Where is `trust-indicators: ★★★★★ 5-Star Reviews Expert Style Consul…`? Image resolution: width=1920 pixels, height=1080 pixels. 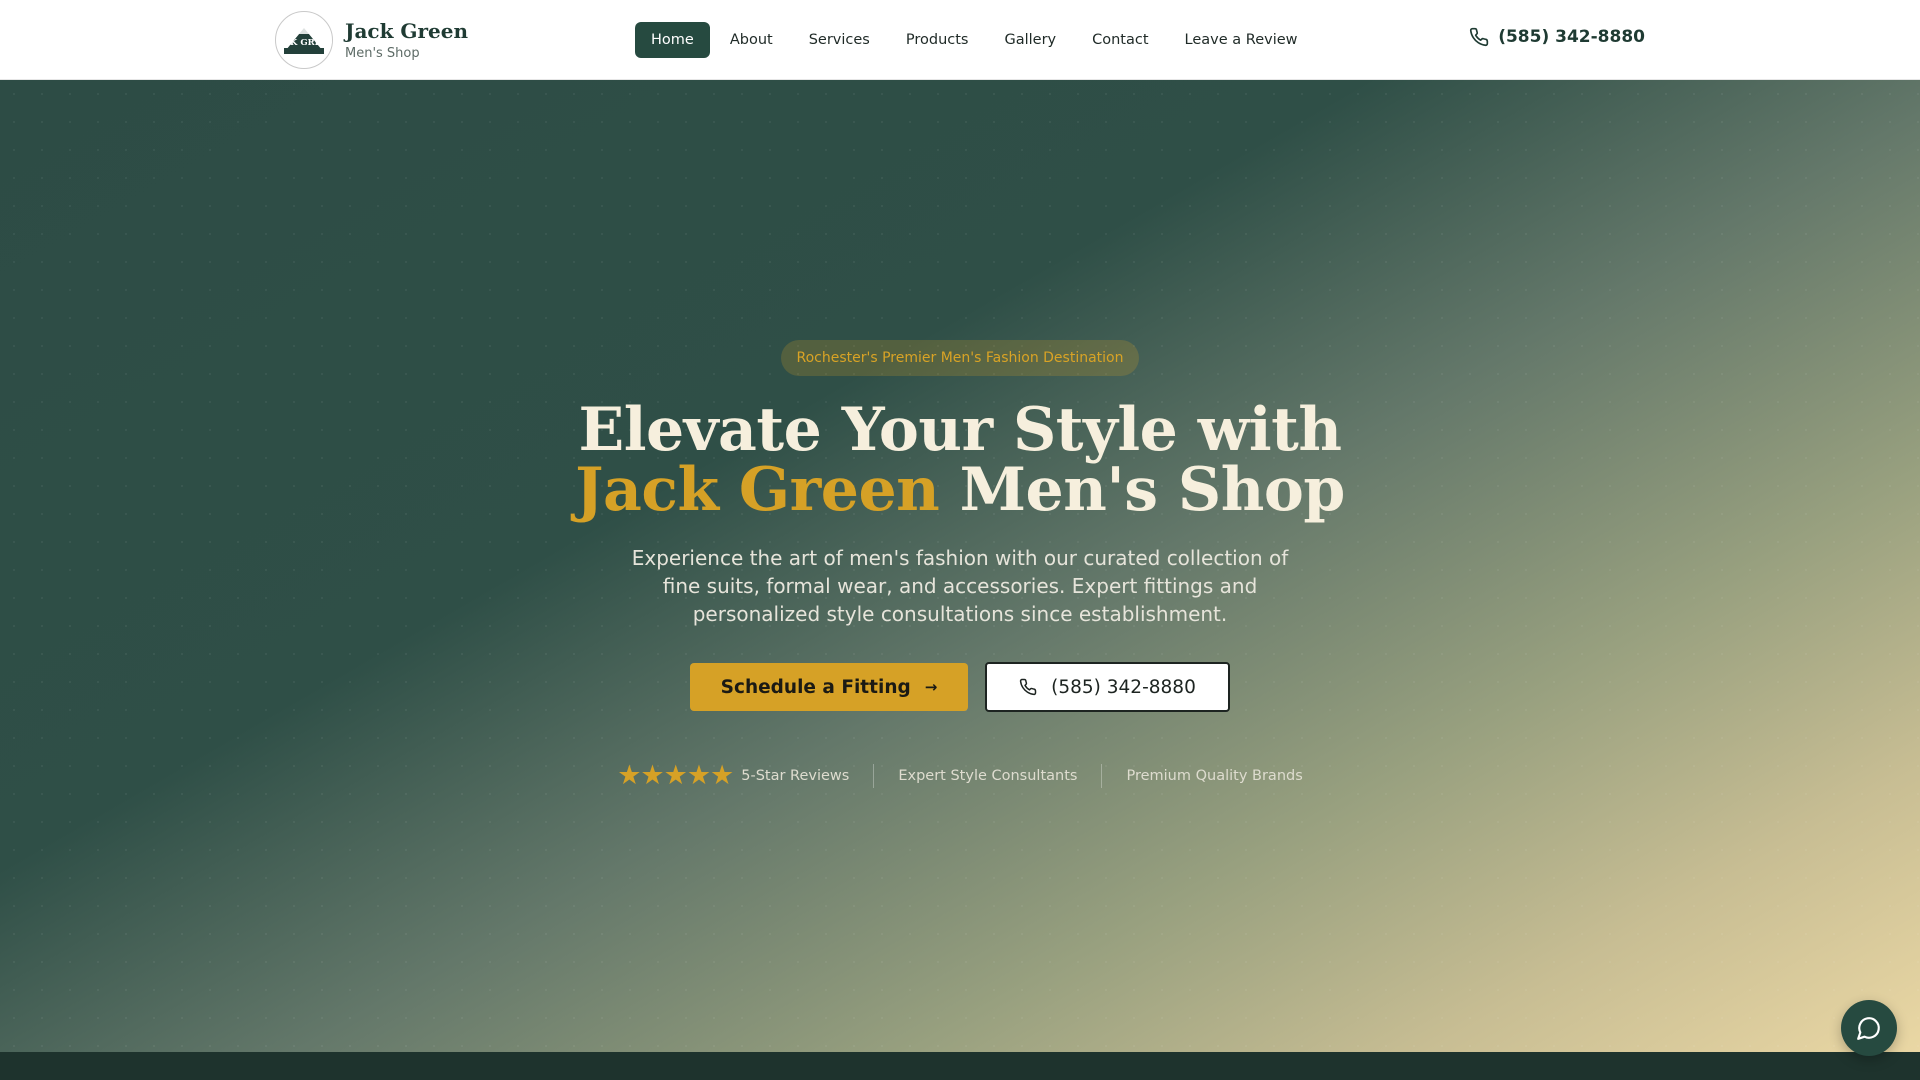 trust-indicators: ★★★★★ 5-Star Reviews Expert Style Consul… is located at coordinates (960, 776).